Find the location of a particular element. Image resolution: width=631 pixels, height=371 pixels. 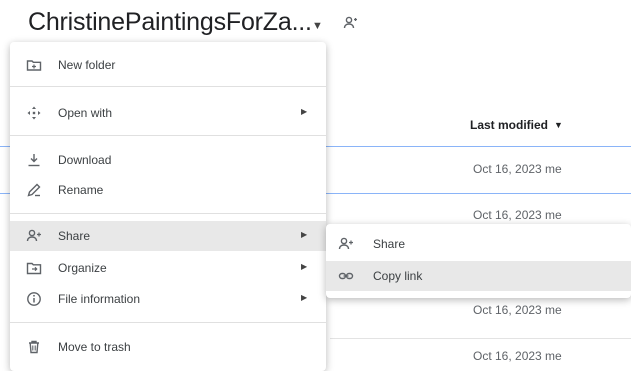

menu-item-move-to-trash: Move to trash is located at coordinates (168, 347).